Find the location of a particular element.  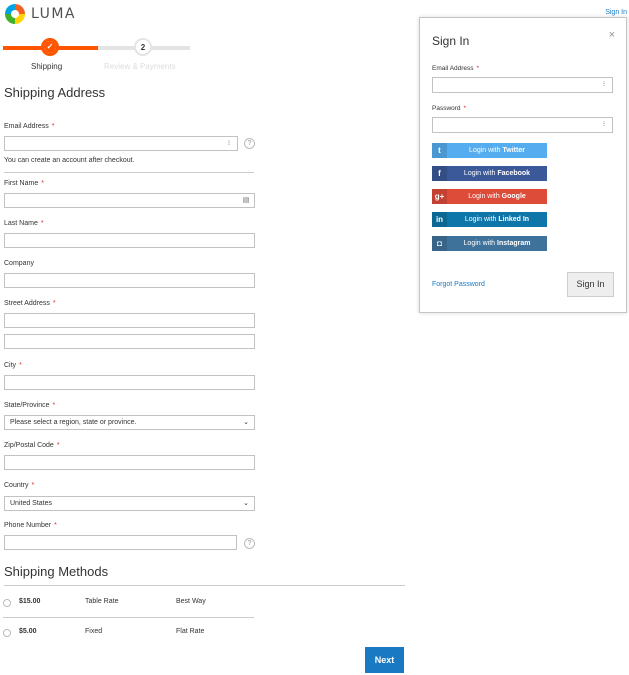

last-name-input is located at coordinates (129, 240).